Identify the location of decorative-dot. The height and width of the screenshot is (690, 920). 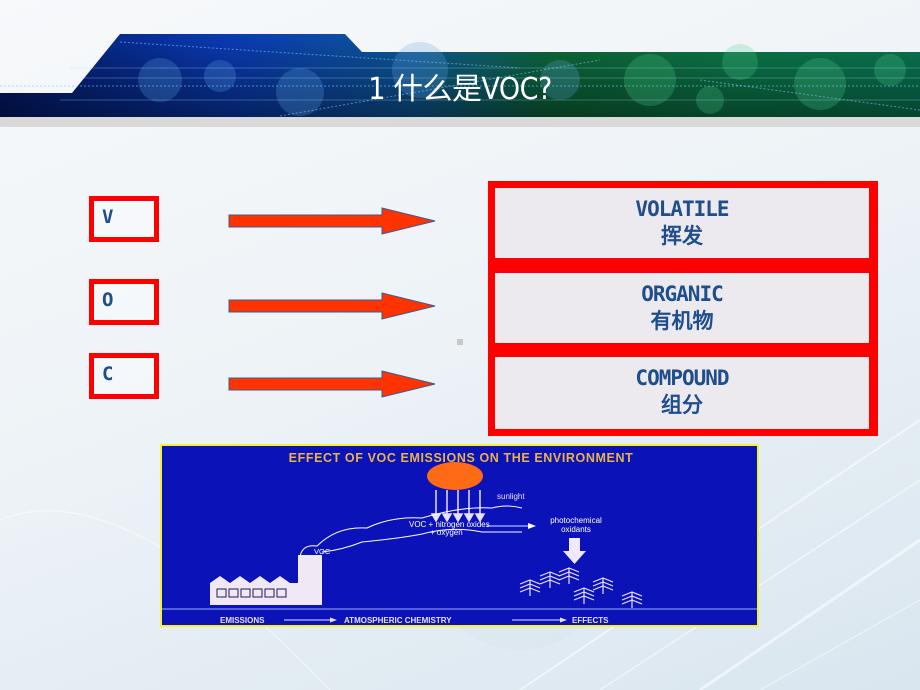
(460, 342).